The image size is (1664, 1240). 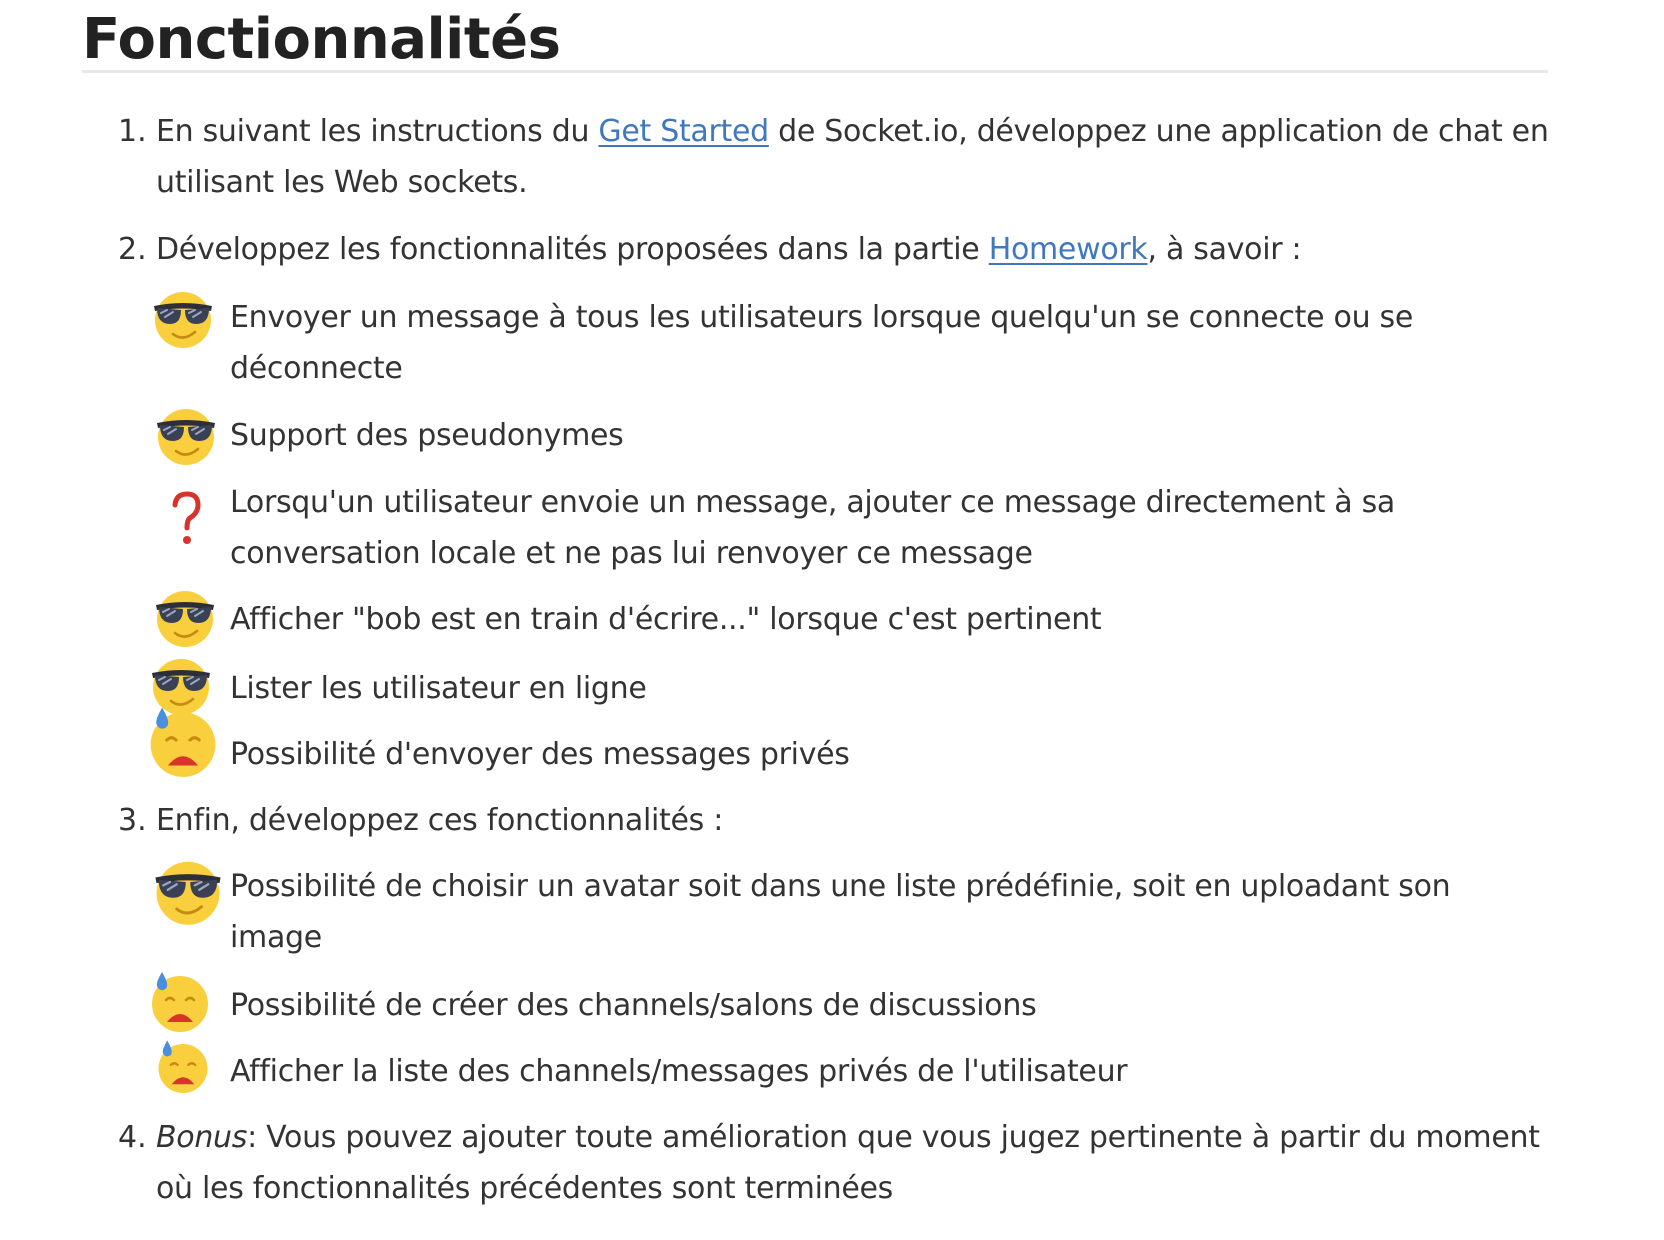 I want to click on list-number: 3., so click(x=132, y=820).